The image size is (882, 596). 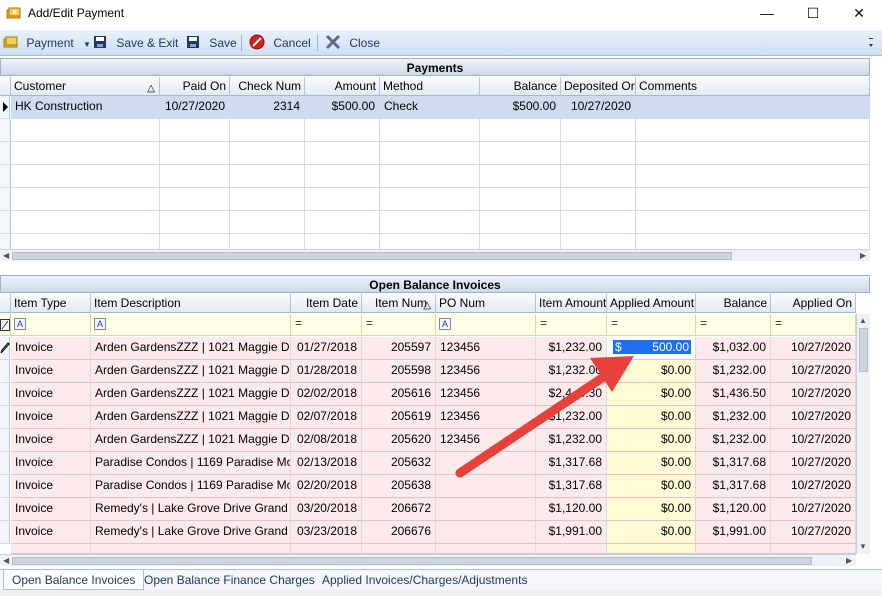 I want to click on scroll-down-icon: ▼, so click(x=863, y=546).